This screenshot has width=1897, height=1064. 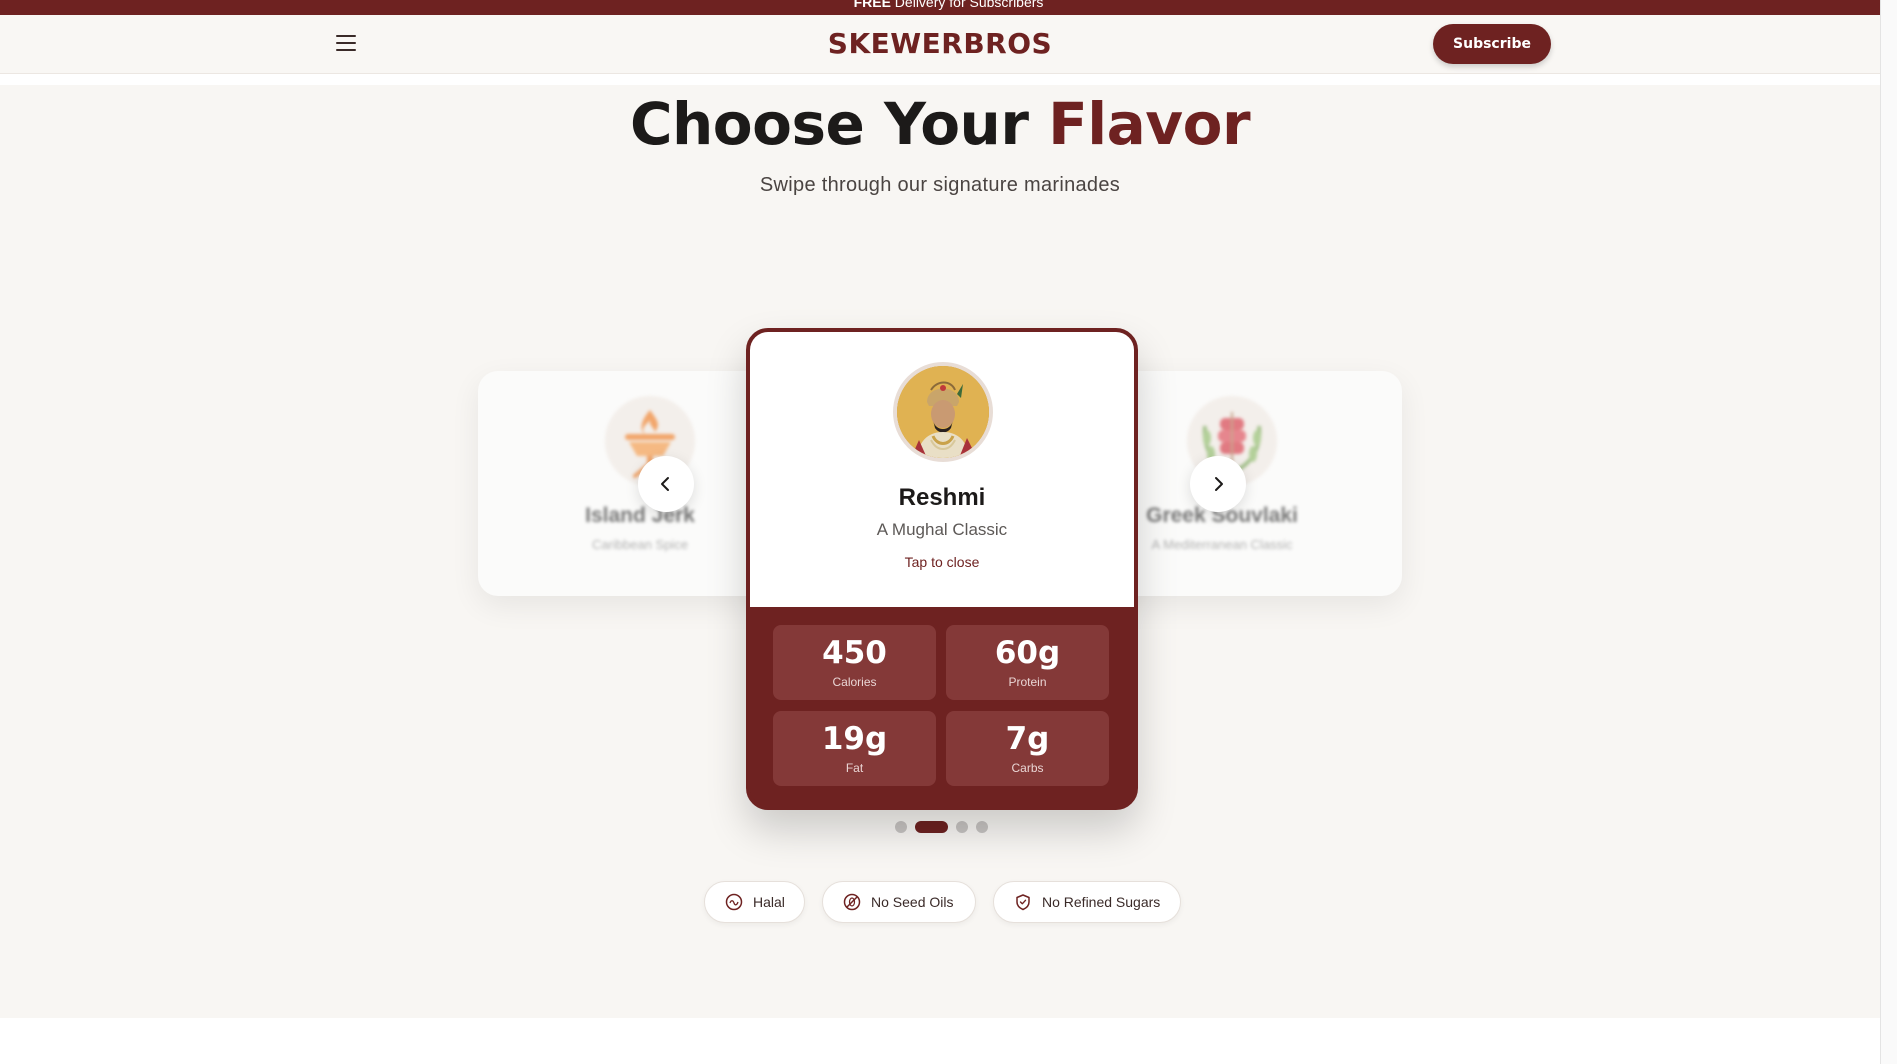 What do you see at coordinates (854, 653) in the screenshot?
I see `stat-value: 450` at bounding box center [854, 653].